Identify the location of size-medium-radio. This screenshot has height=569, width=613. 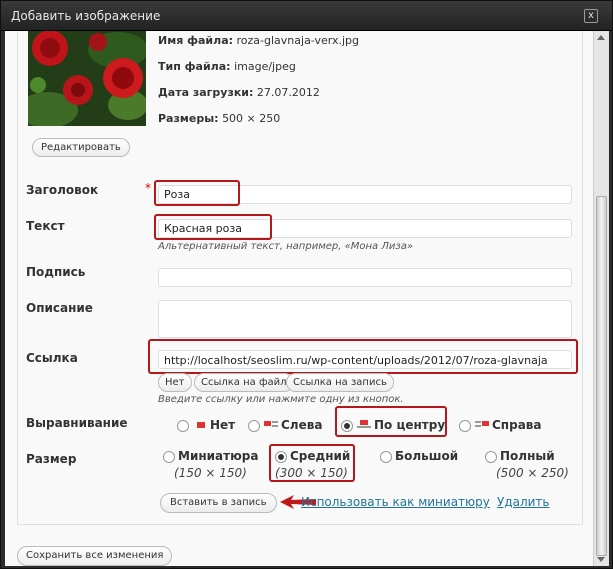
(281, 457).